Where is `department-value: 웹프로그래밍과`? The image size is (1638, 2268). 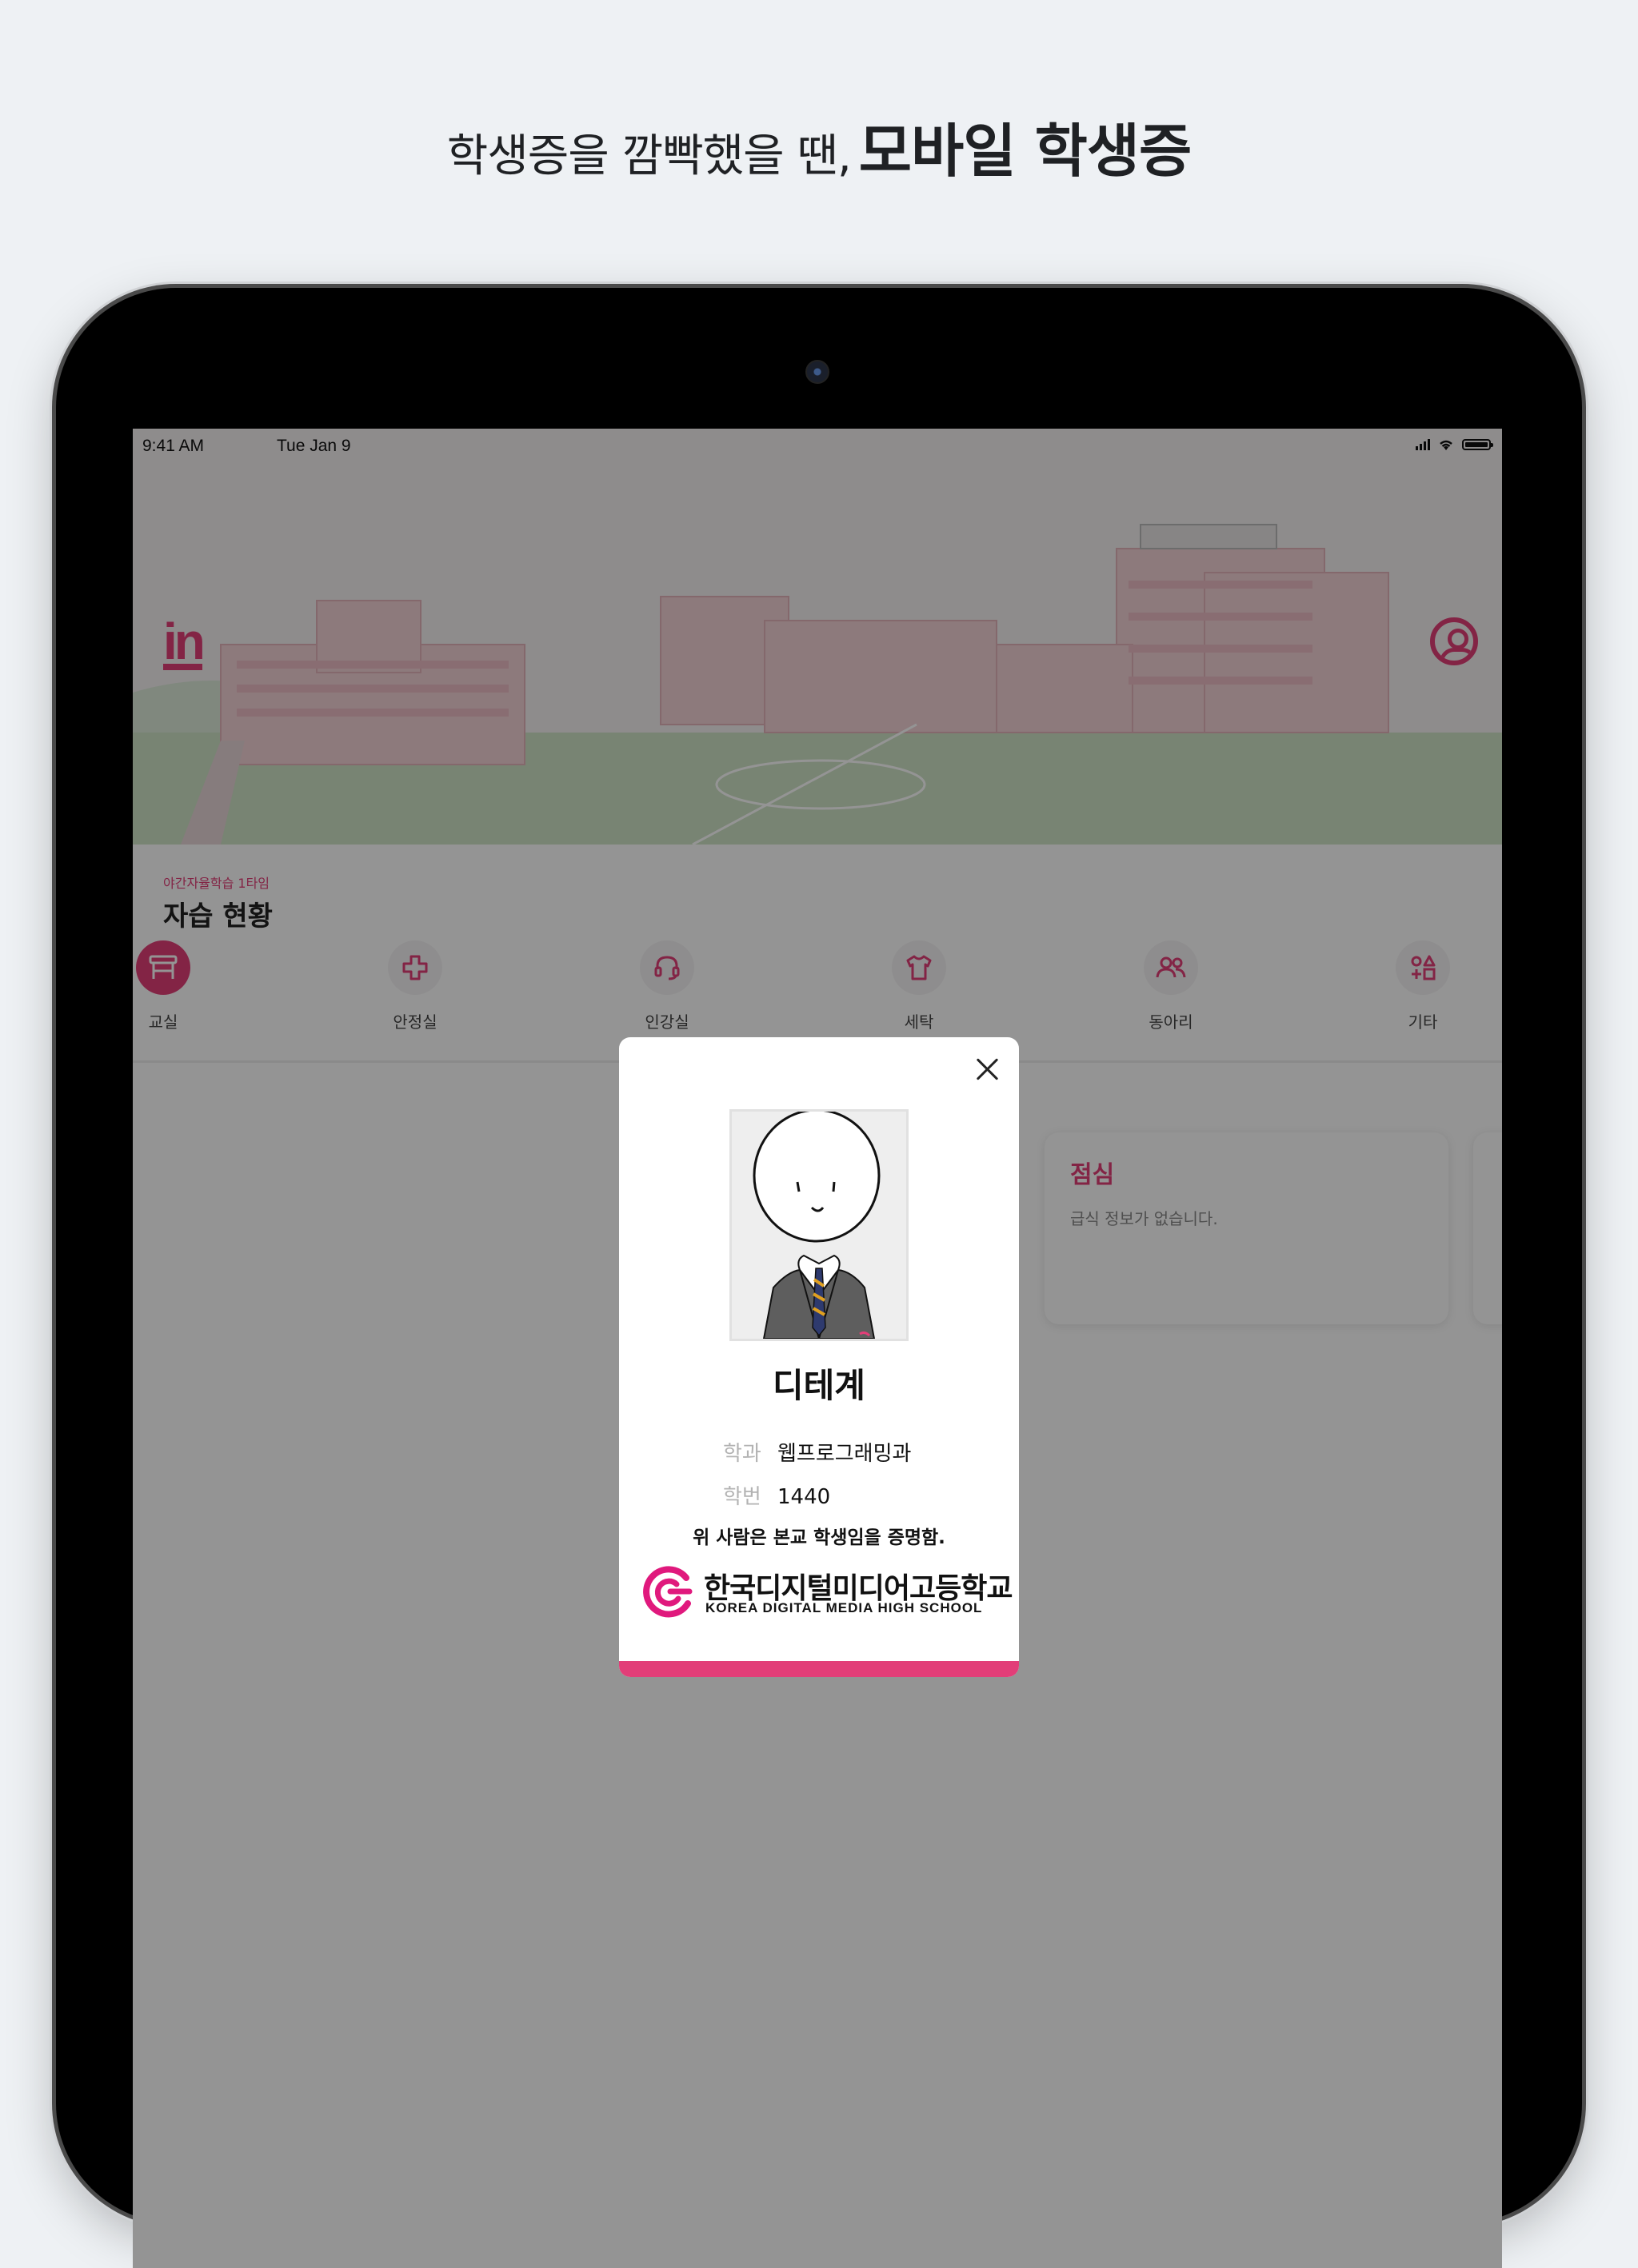 department-value: 웹프로그래밍과 is located at coordinates (844, 1454).